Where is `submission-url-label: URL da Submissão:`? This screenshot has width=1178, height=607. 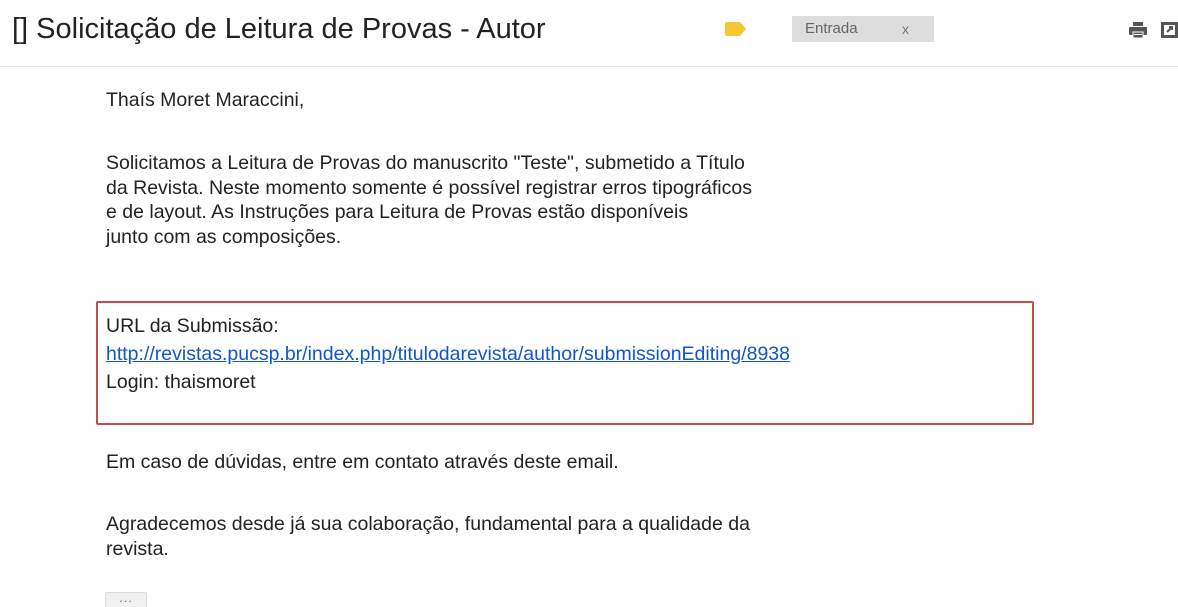 submission-url-label: URL da Submissão: is located at coordinates (192, 326).